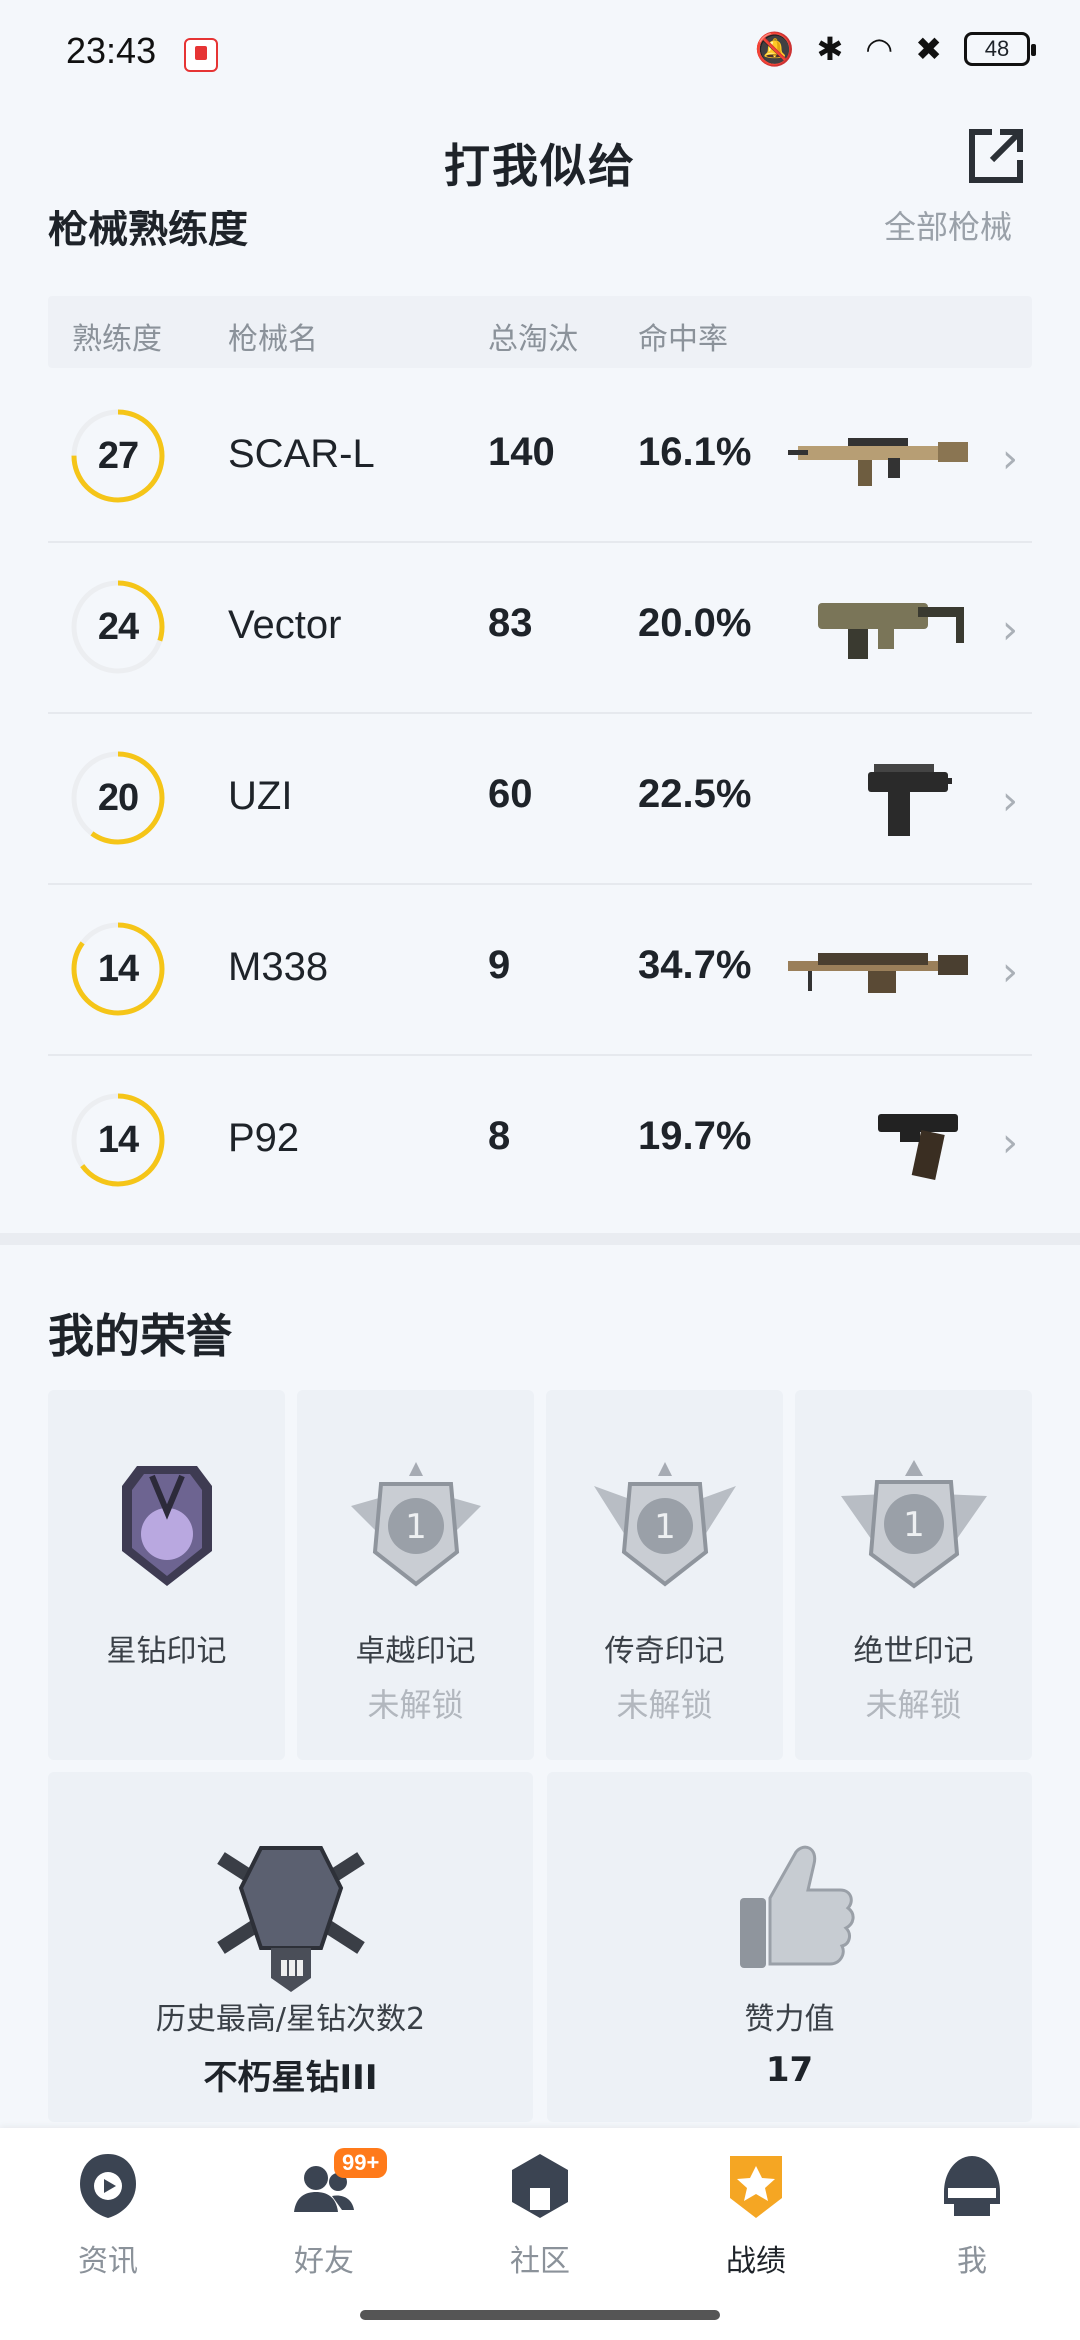  What do you see at coordinates (264, 1138) in the screenshot?
I see `weapon-name: P92` at bounding box center [264, 1138].